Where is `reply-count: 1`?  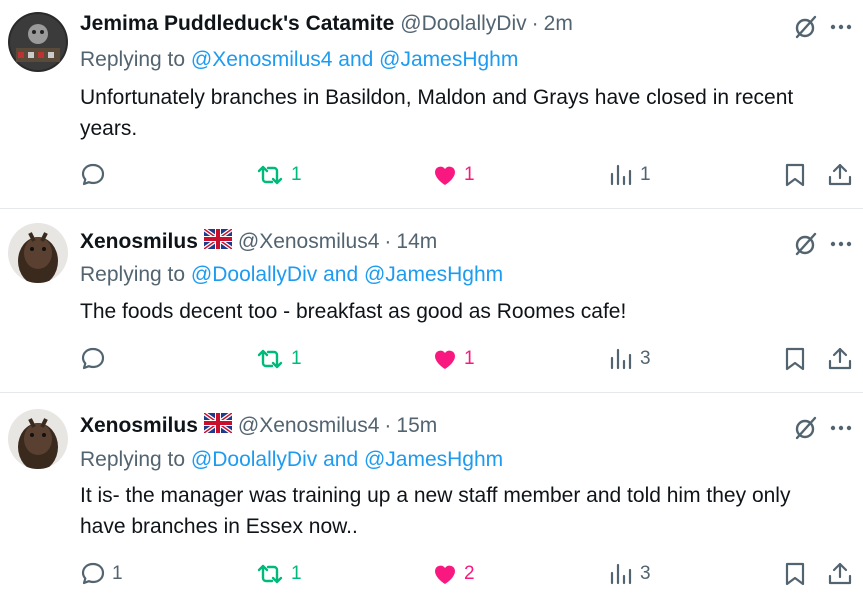
reply-count: 1 is located at coordinates (117, 573).